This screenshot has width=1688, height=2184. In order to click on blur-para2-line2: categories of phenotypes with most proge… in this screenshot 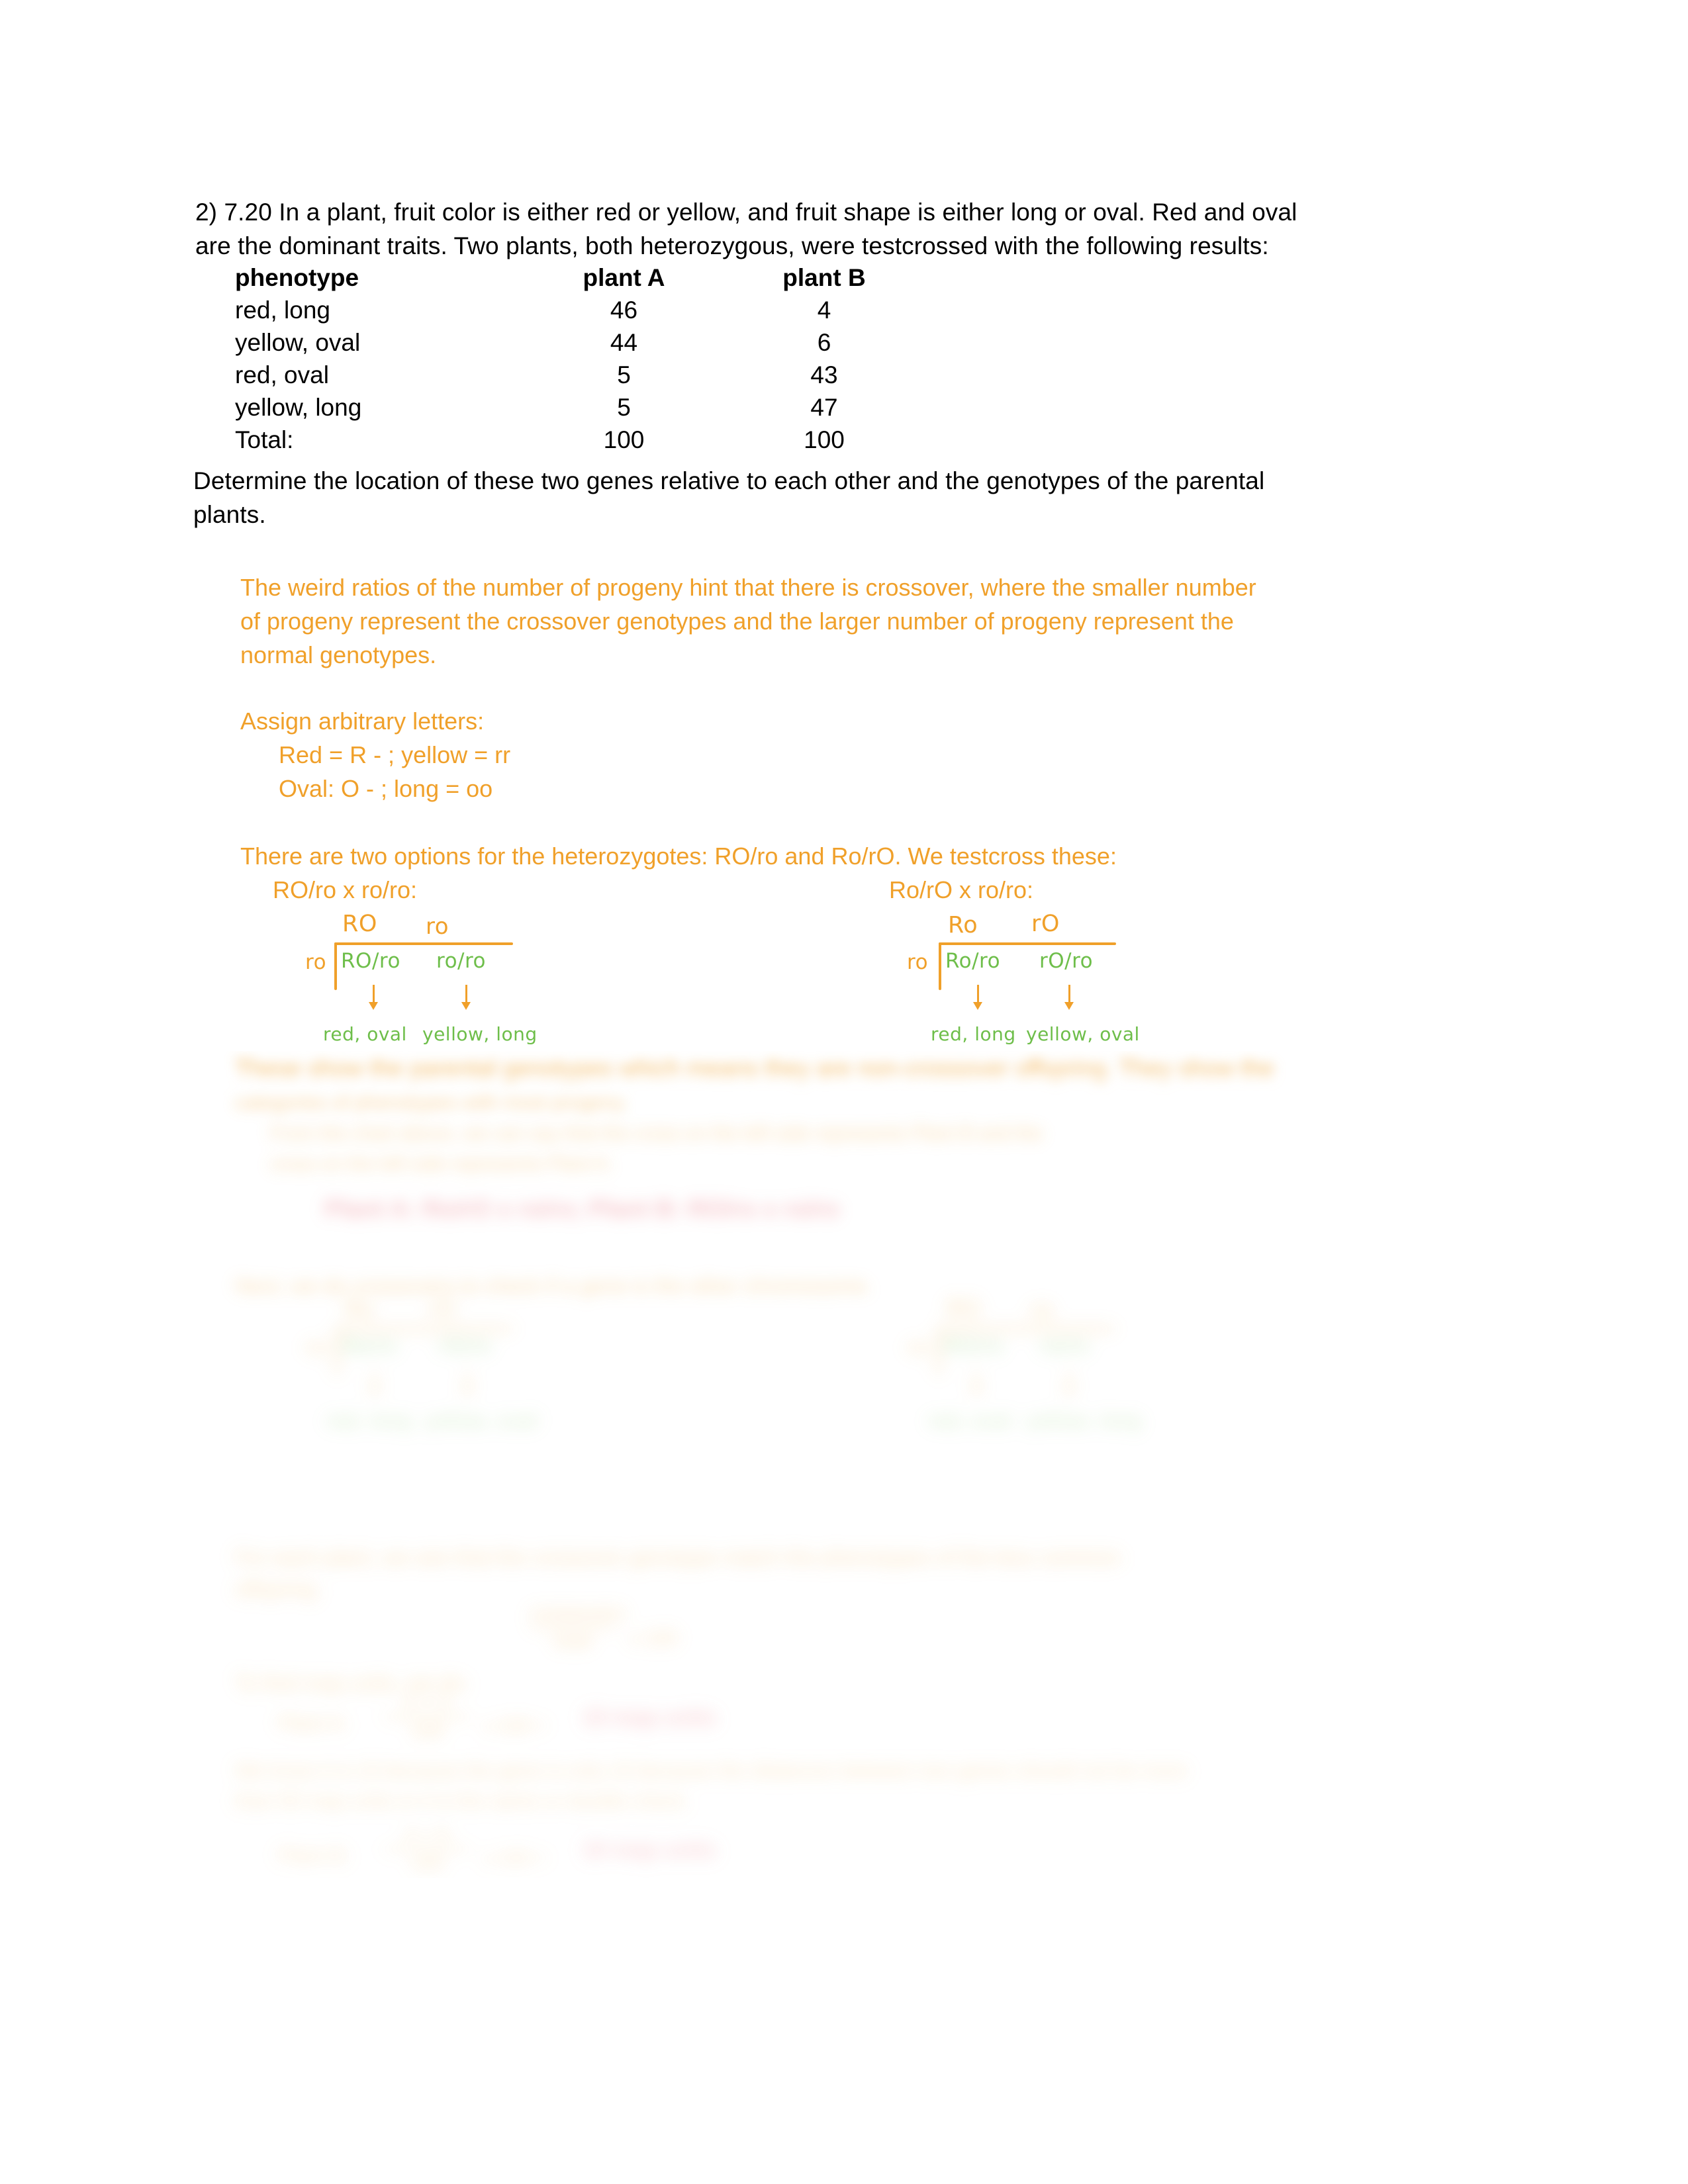, I will do `click(431, 1103)`.